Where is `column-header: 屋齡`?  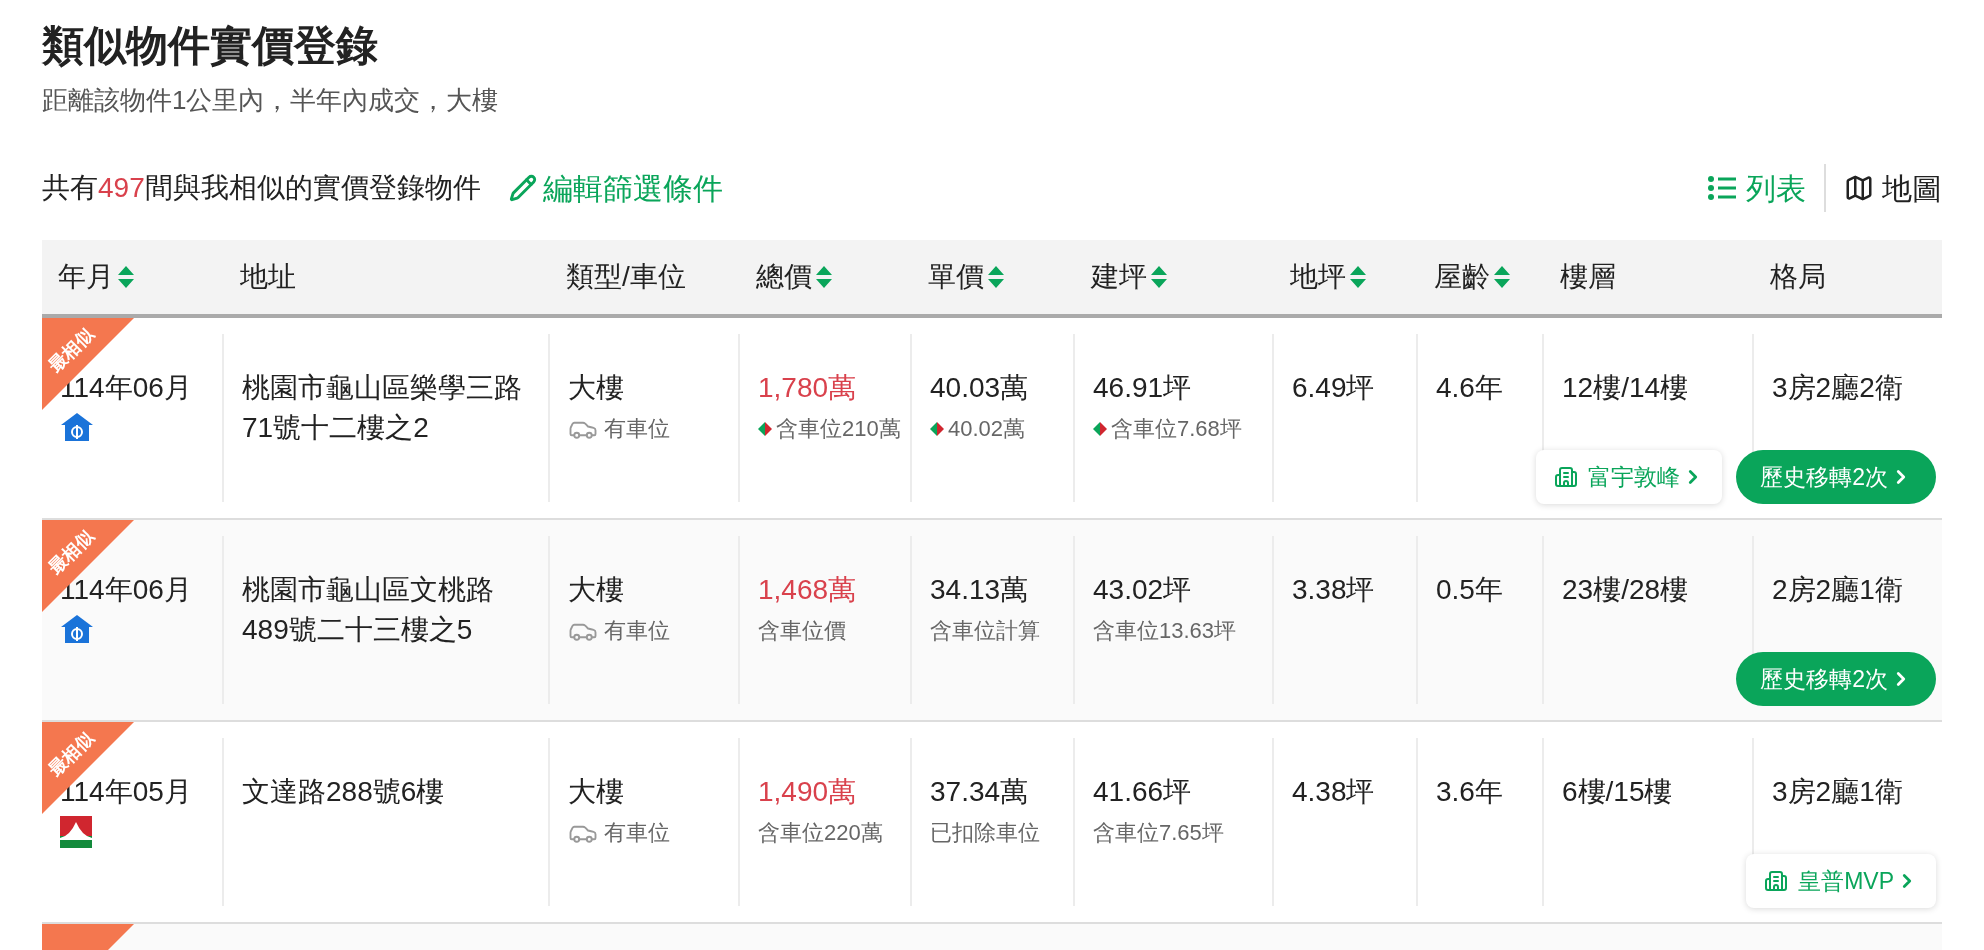 column-header: 屋齡 is located at coordinates (1462, 277).